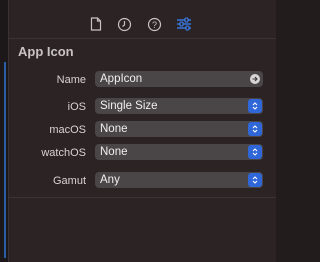 This screenshot has width=320, height=262. What do you see at coordinates (184, 24) in the screenshot?
I see `attributes-inspector-icon` at bounding box center [184, 24].